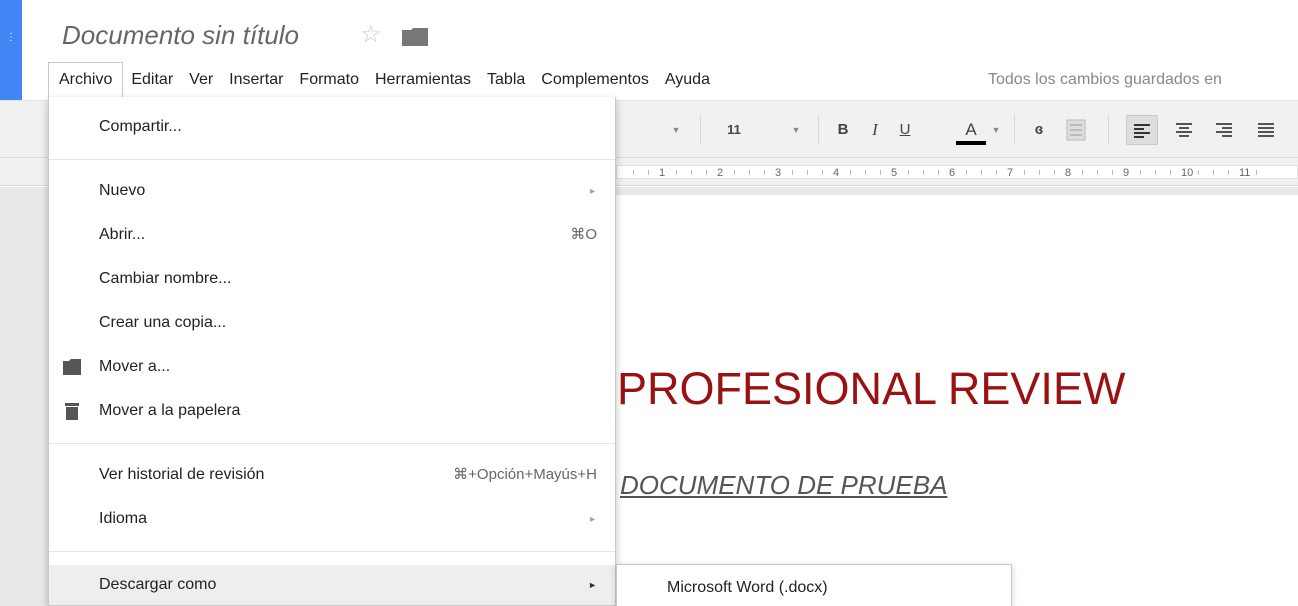  Describe the element at coordinates (687, 80) in the screenshot. I see `menu-ayuda: Ayuda` at that location.